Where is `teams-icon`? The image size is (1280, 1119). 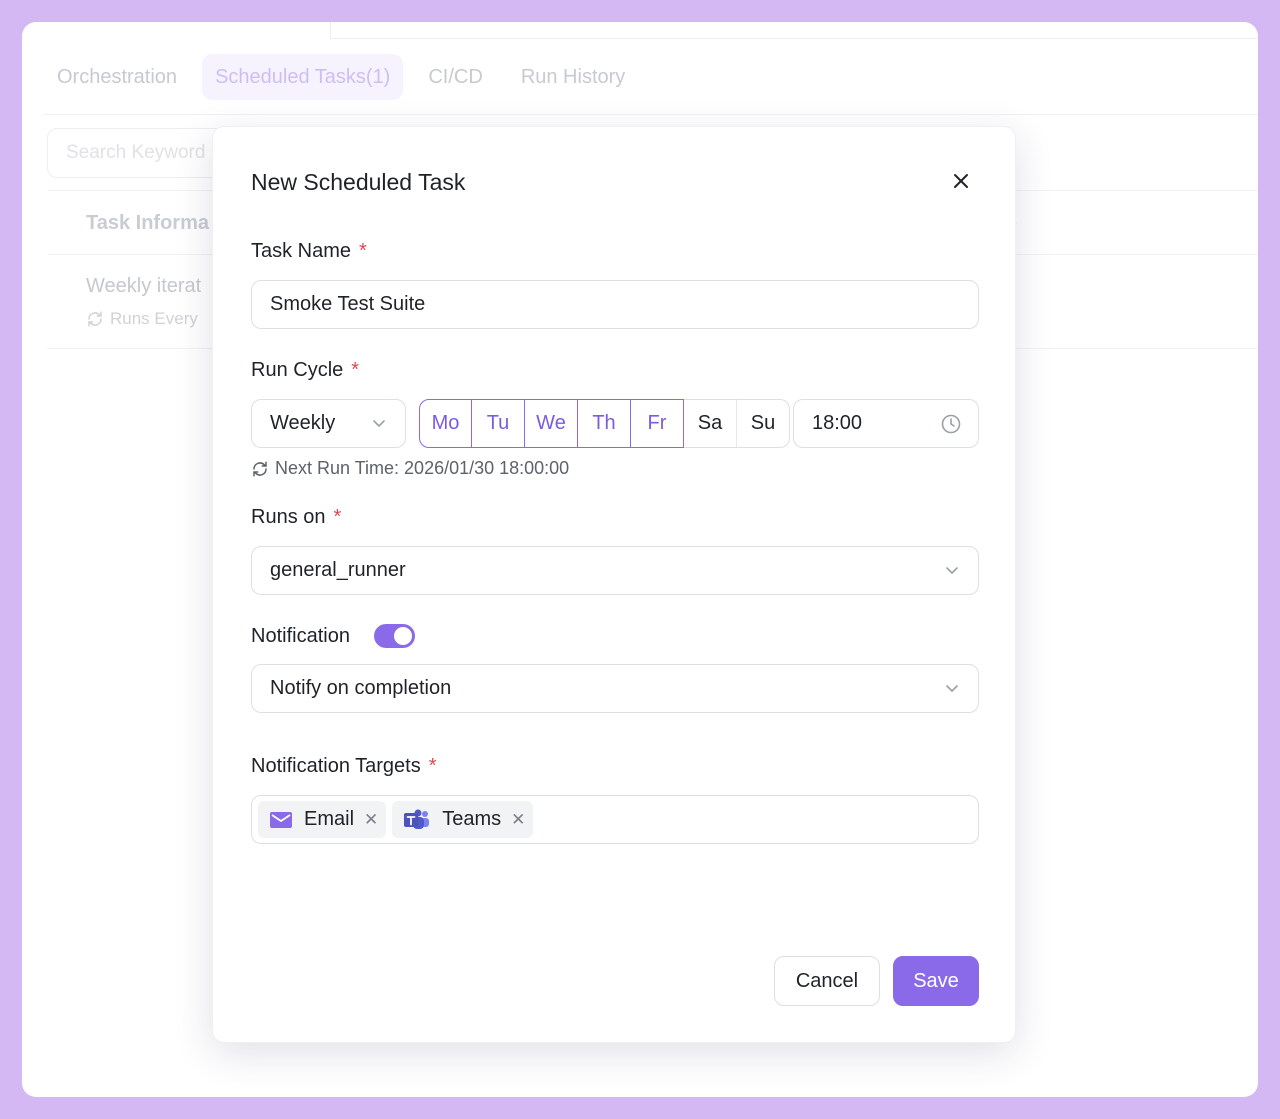 teams-icon is located at coordinates (417, 819).